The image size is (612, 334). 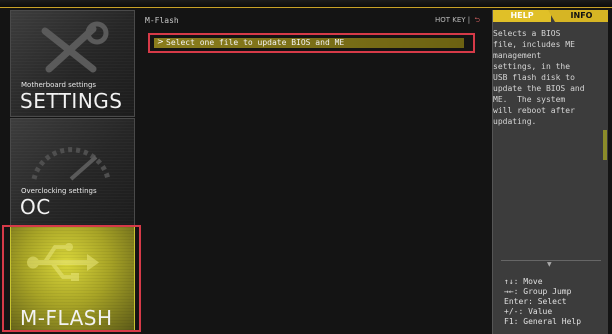 What do you see at coordinates (477, 20) in the screenshot?
I see `back-arrow-icon: ⮌` at bounding box center [477, 20].